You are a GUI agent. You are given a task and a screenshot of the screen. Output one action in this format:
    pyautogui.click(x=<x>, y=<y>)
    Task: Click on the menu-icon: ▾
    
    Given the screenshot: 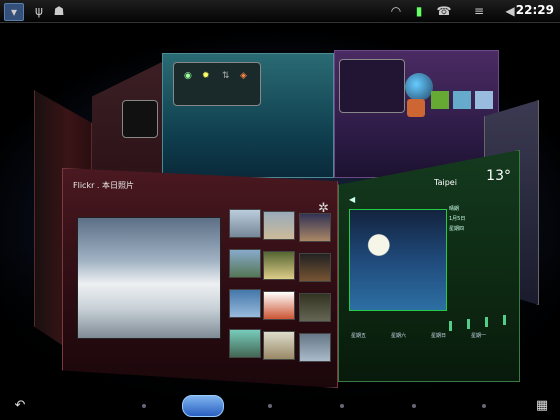 What is the action you would take?
    pyautogui.click(x=14, y=12)
    